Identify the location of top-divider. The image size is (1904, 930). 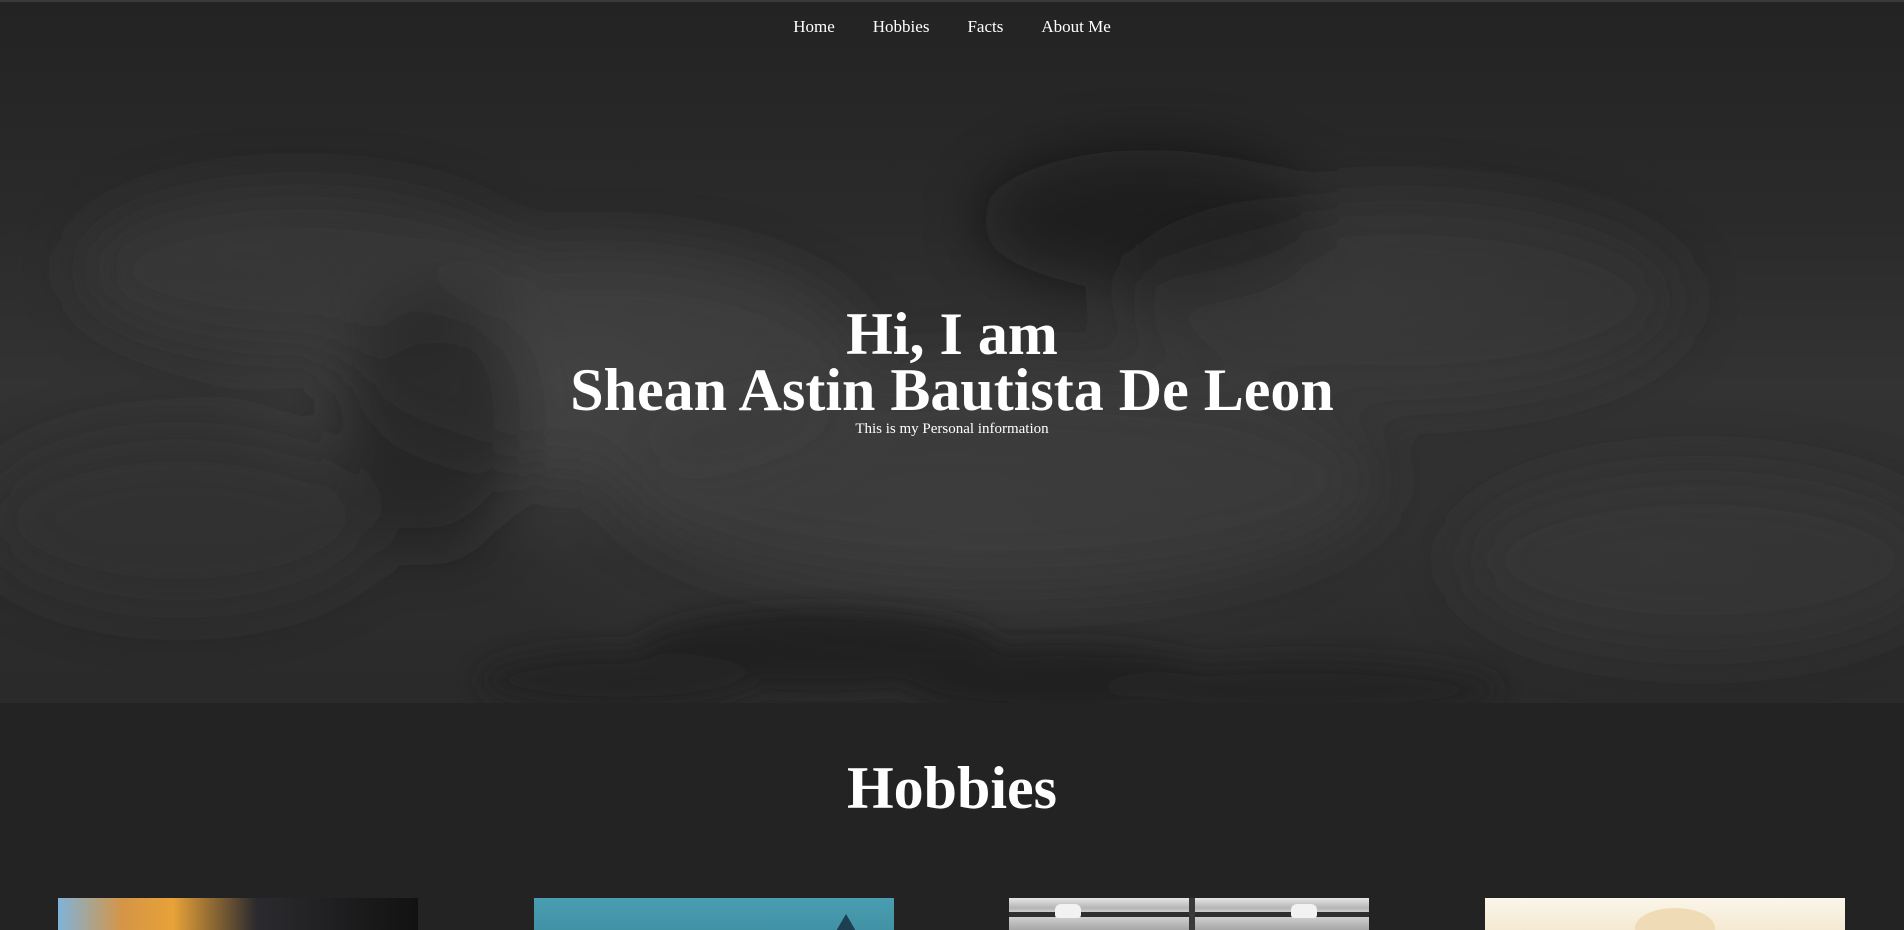
(952, 1).